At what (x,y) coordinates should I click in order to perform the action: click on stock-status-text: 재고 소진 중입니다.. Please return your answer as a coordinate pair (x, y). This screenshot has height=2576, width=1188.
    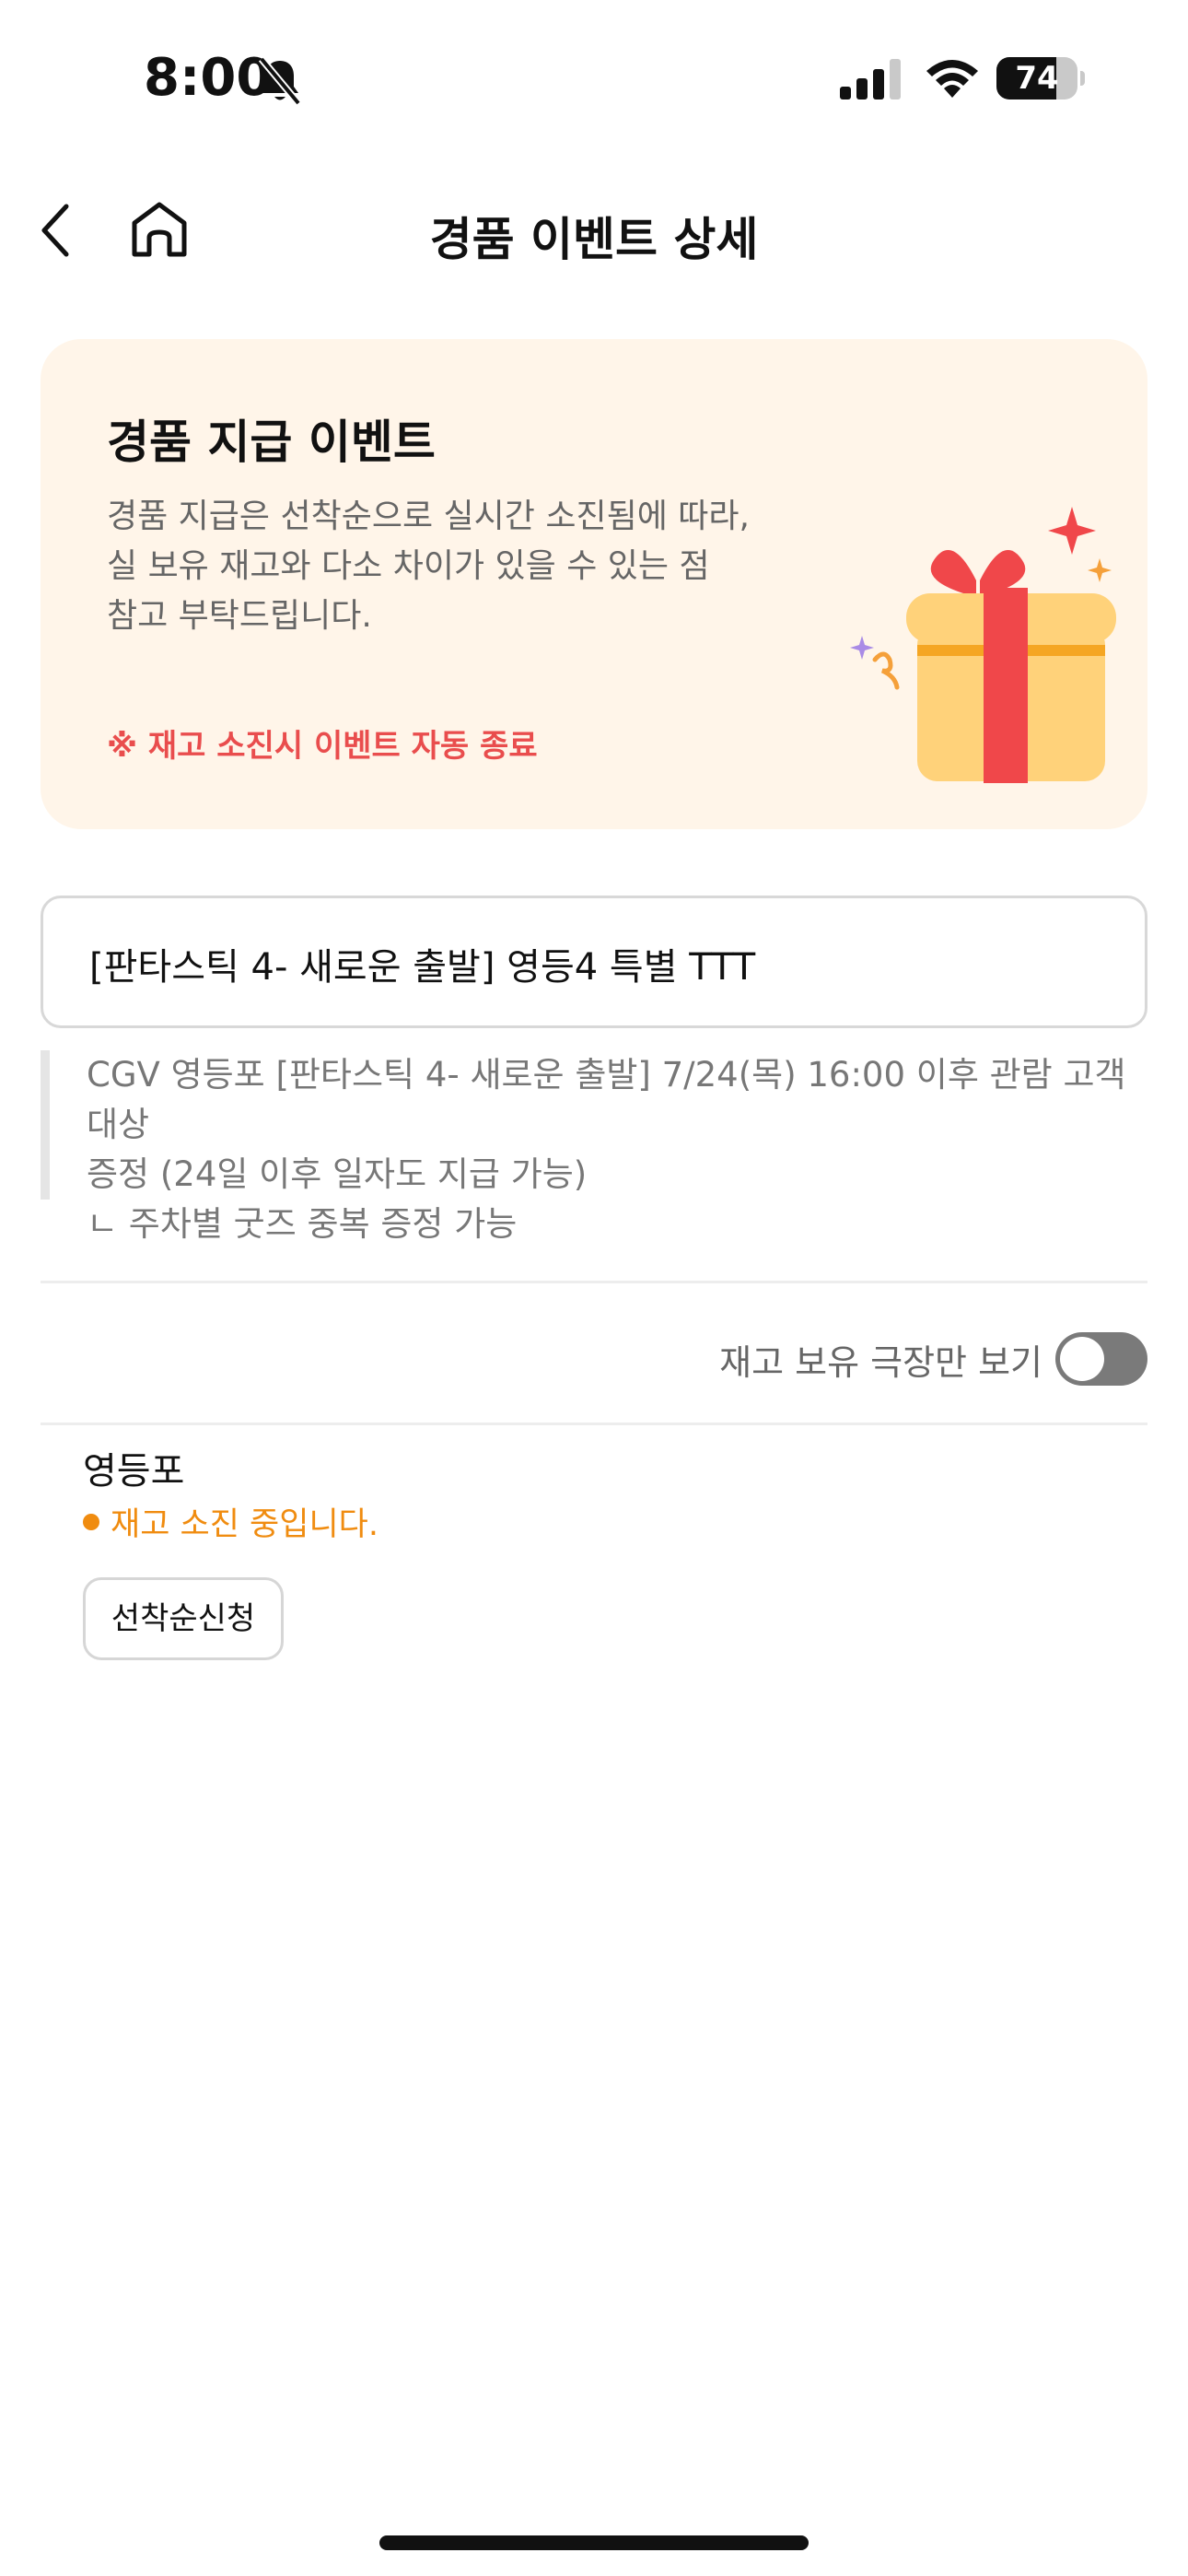
    Looking at the image, I should click on (245, 1524).